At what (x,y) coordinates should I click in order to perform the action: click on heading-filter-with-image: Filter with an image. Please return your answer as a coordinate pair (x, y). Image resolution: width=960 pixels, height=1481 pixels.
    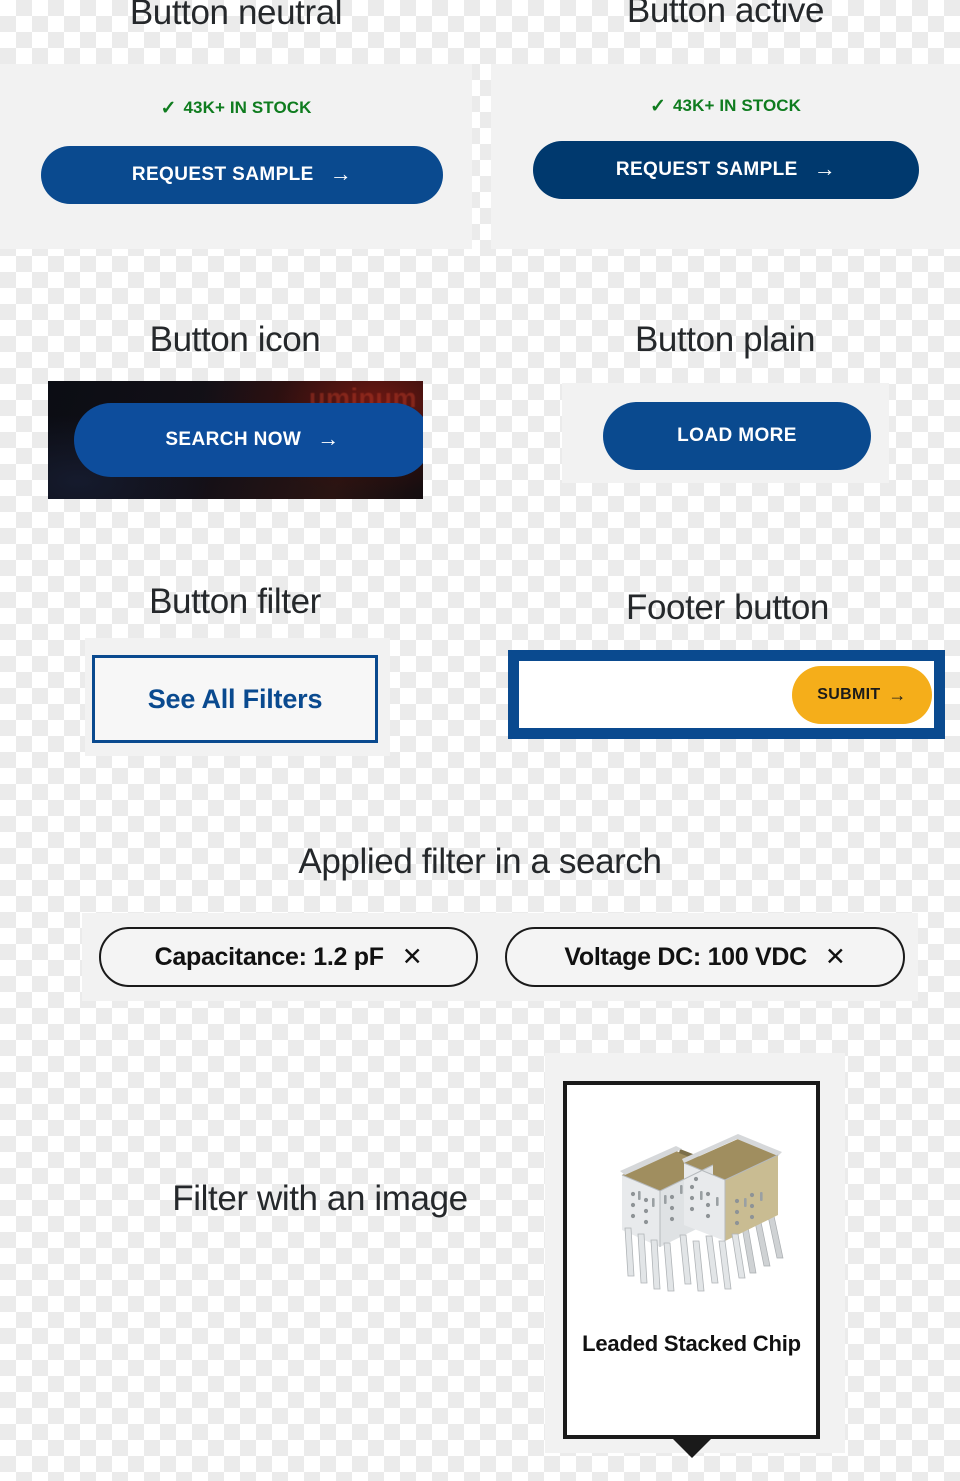
    Looking at the image, I should click on (320, 1198).